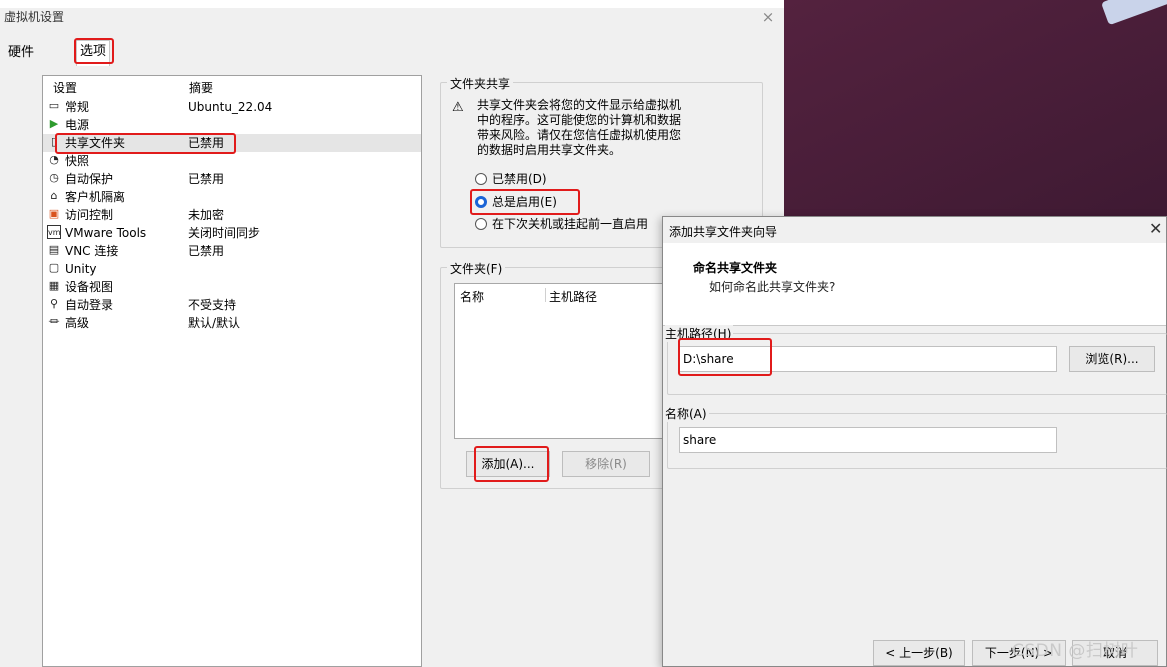 The height and width of the screenshot is (667, 1167). Describe the element at coordinates (768, 17) in the screenshot. I see `close-icon: ×` at that location.